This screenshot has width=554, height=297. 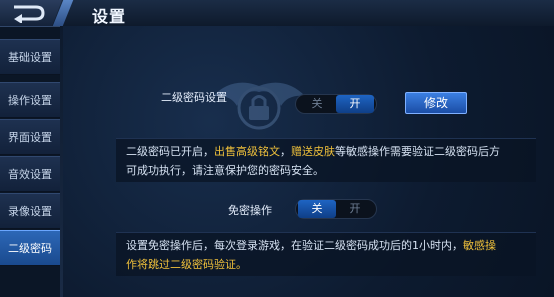 What do you see at coordinates (417, 151) in the screenshot?
I see `password-desc-text-3: 等敏感操作需要验证二级密码后方` at bounding box center [417, 151].